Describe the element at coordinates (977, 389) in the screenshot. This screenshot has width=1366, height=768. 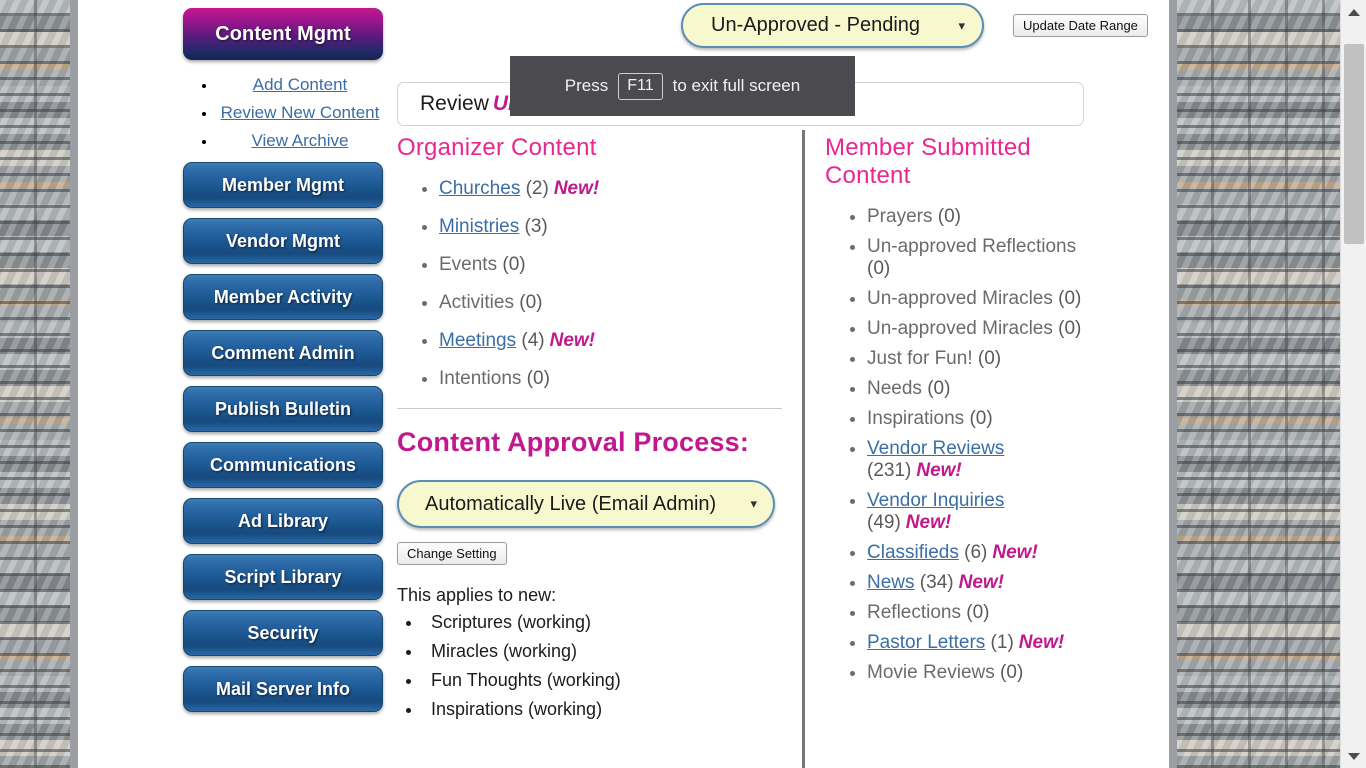
I see `list-item: Needs (0)` at that location.